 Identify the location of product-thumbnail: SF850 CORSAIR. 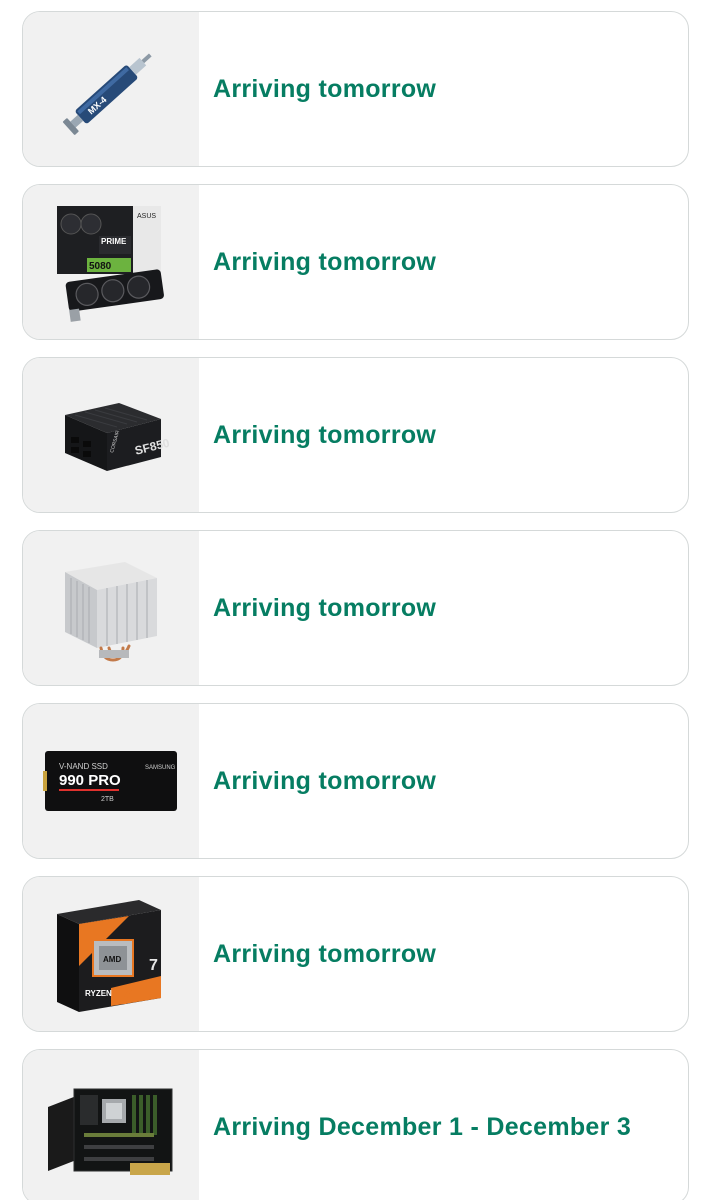
(111, 435).